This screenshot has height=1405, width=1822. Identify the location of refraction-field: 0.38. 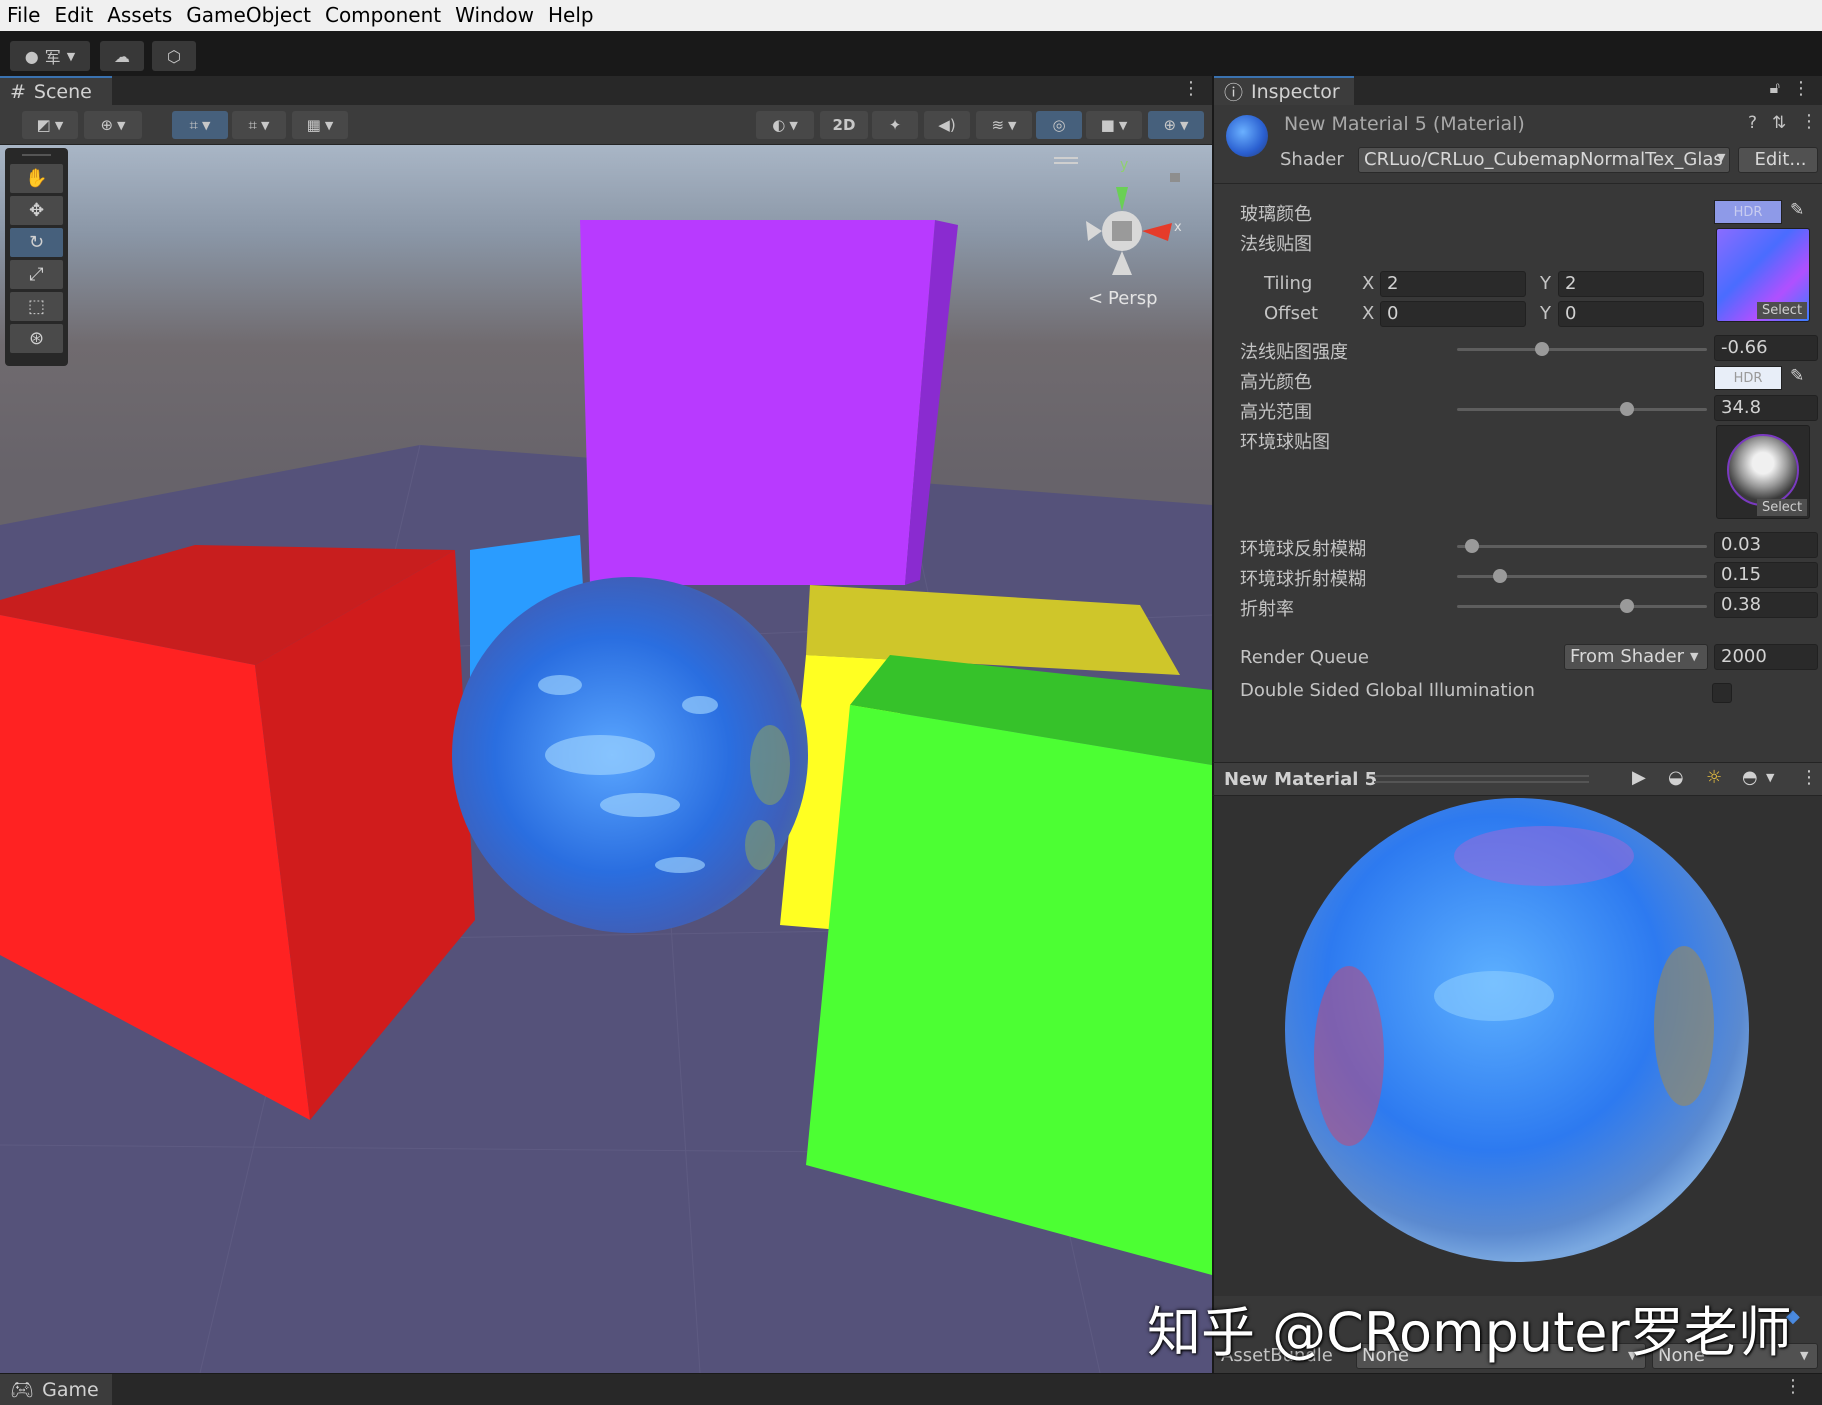
(1766, 605).